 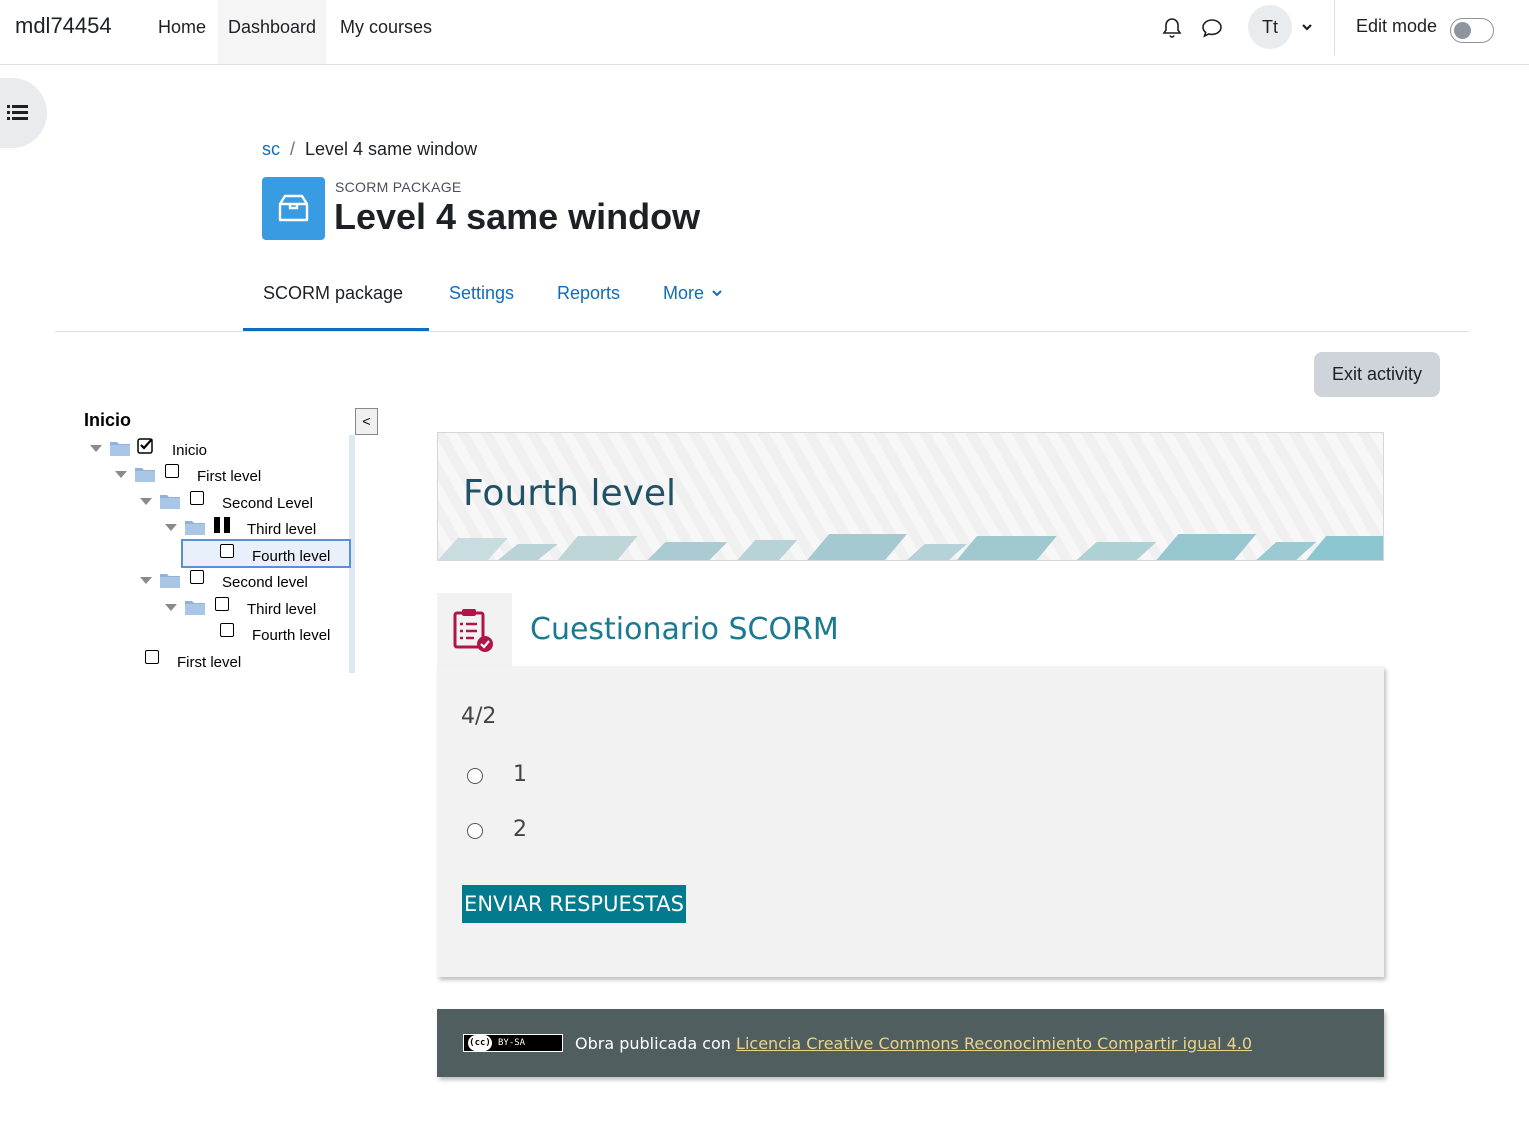 I want to click on toggle-knob, so click(x=1462, y=30).